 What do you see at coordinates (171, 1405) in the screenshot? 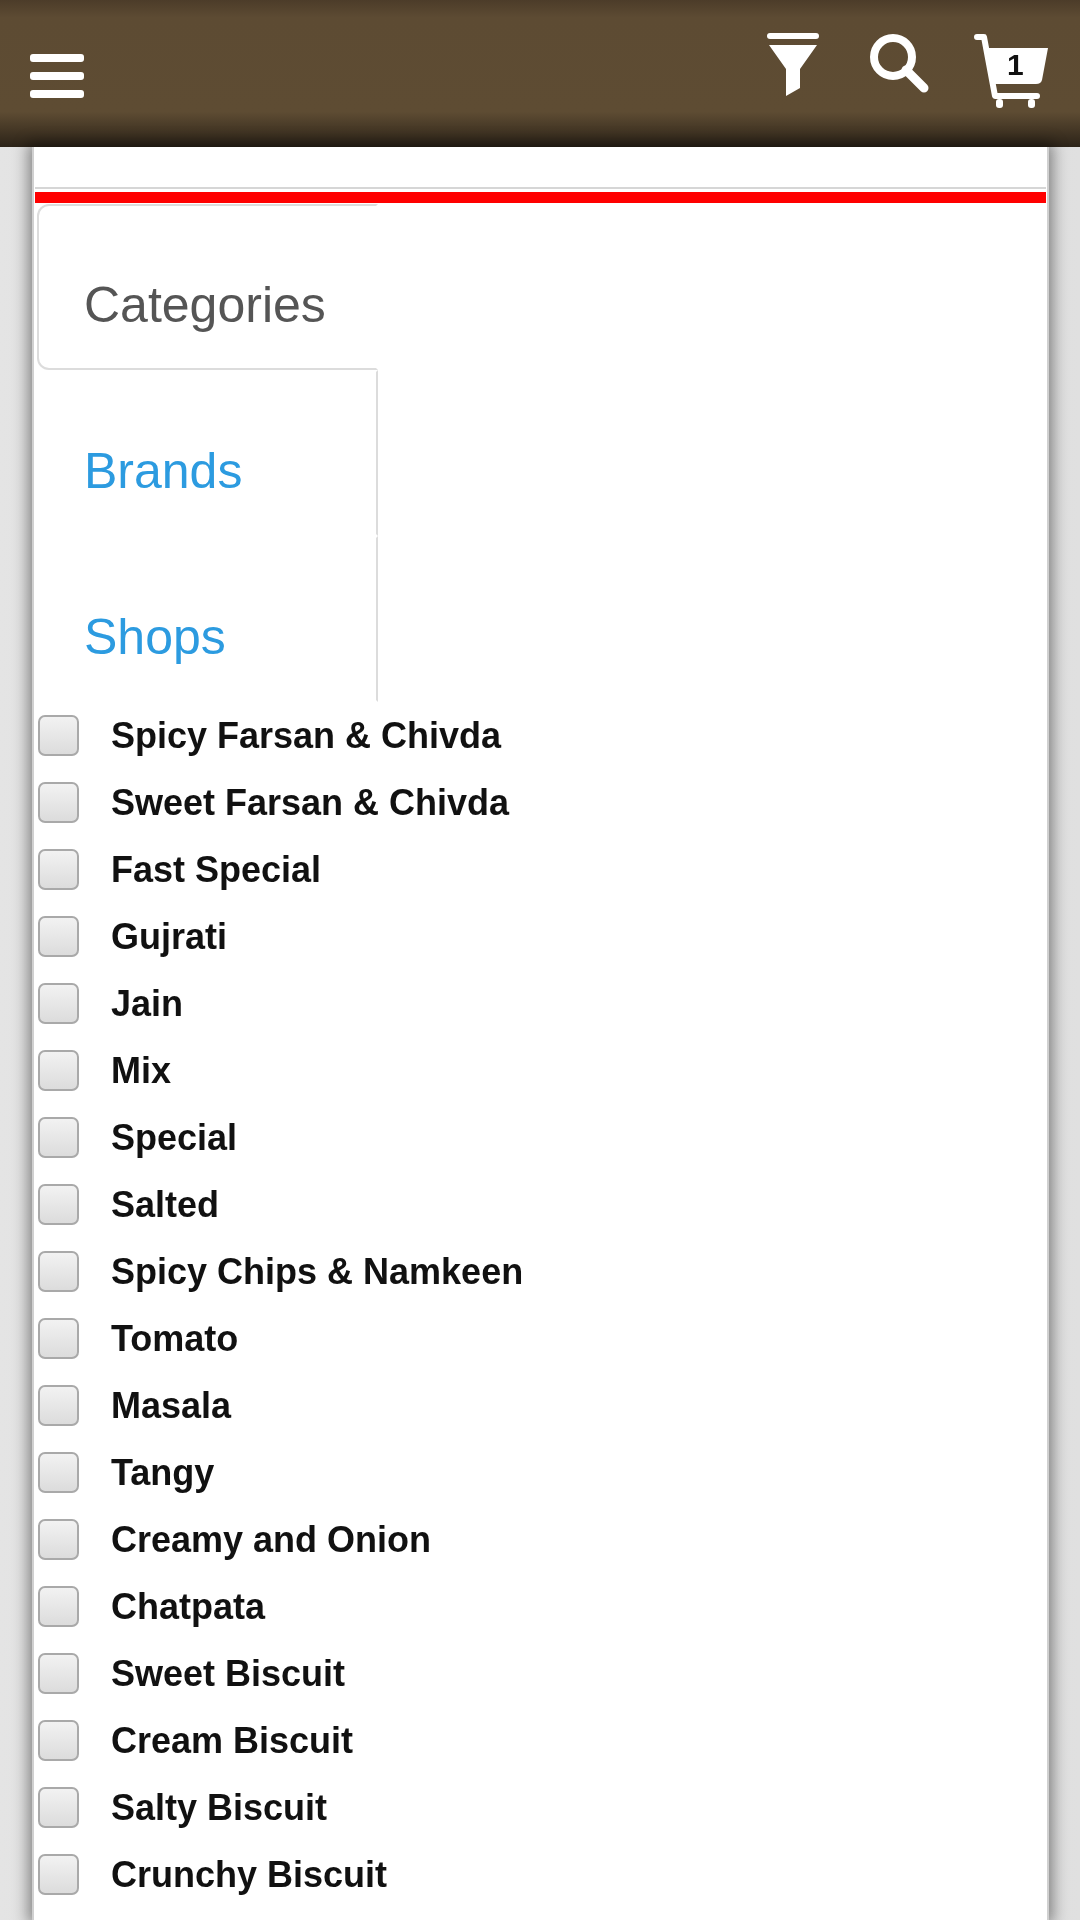
I see `option-label: Masala` at bounding box center [171, 1405].